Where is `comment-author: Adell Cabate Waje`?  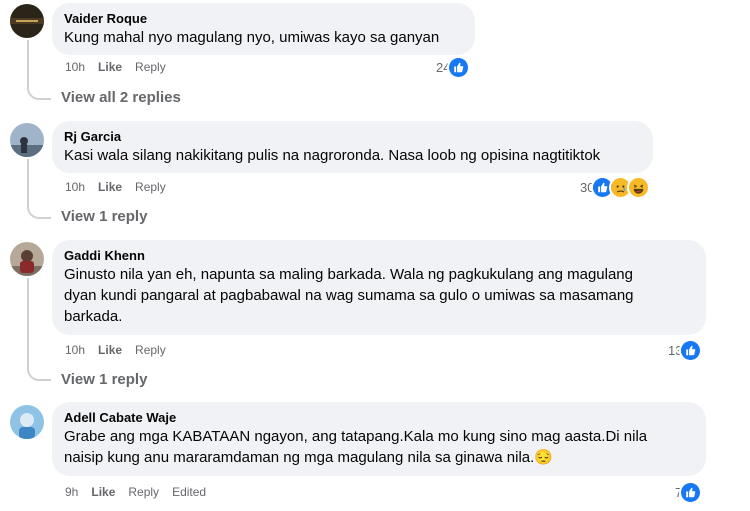
comment-author: Adell Cabate Waje is located at coordinates (379, 417).